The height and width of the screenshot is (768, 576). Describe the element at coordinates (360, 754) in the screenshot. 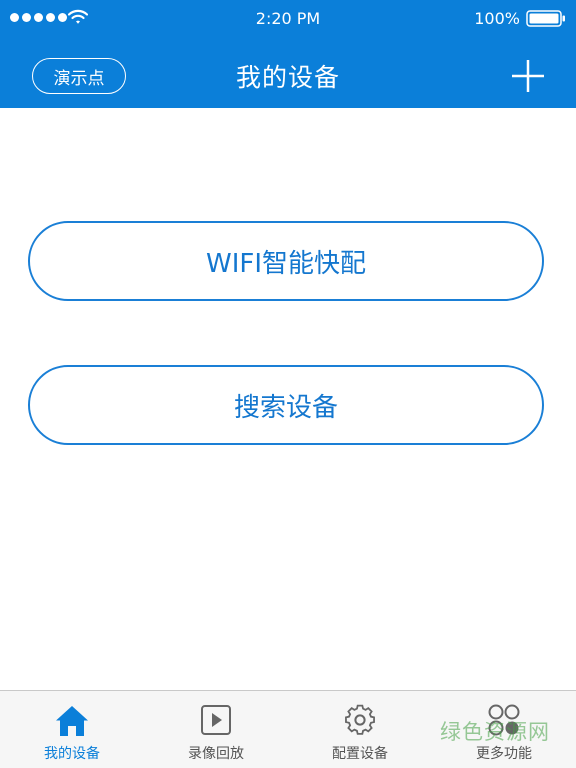

I see `tab-label: 配置设备` at that location.